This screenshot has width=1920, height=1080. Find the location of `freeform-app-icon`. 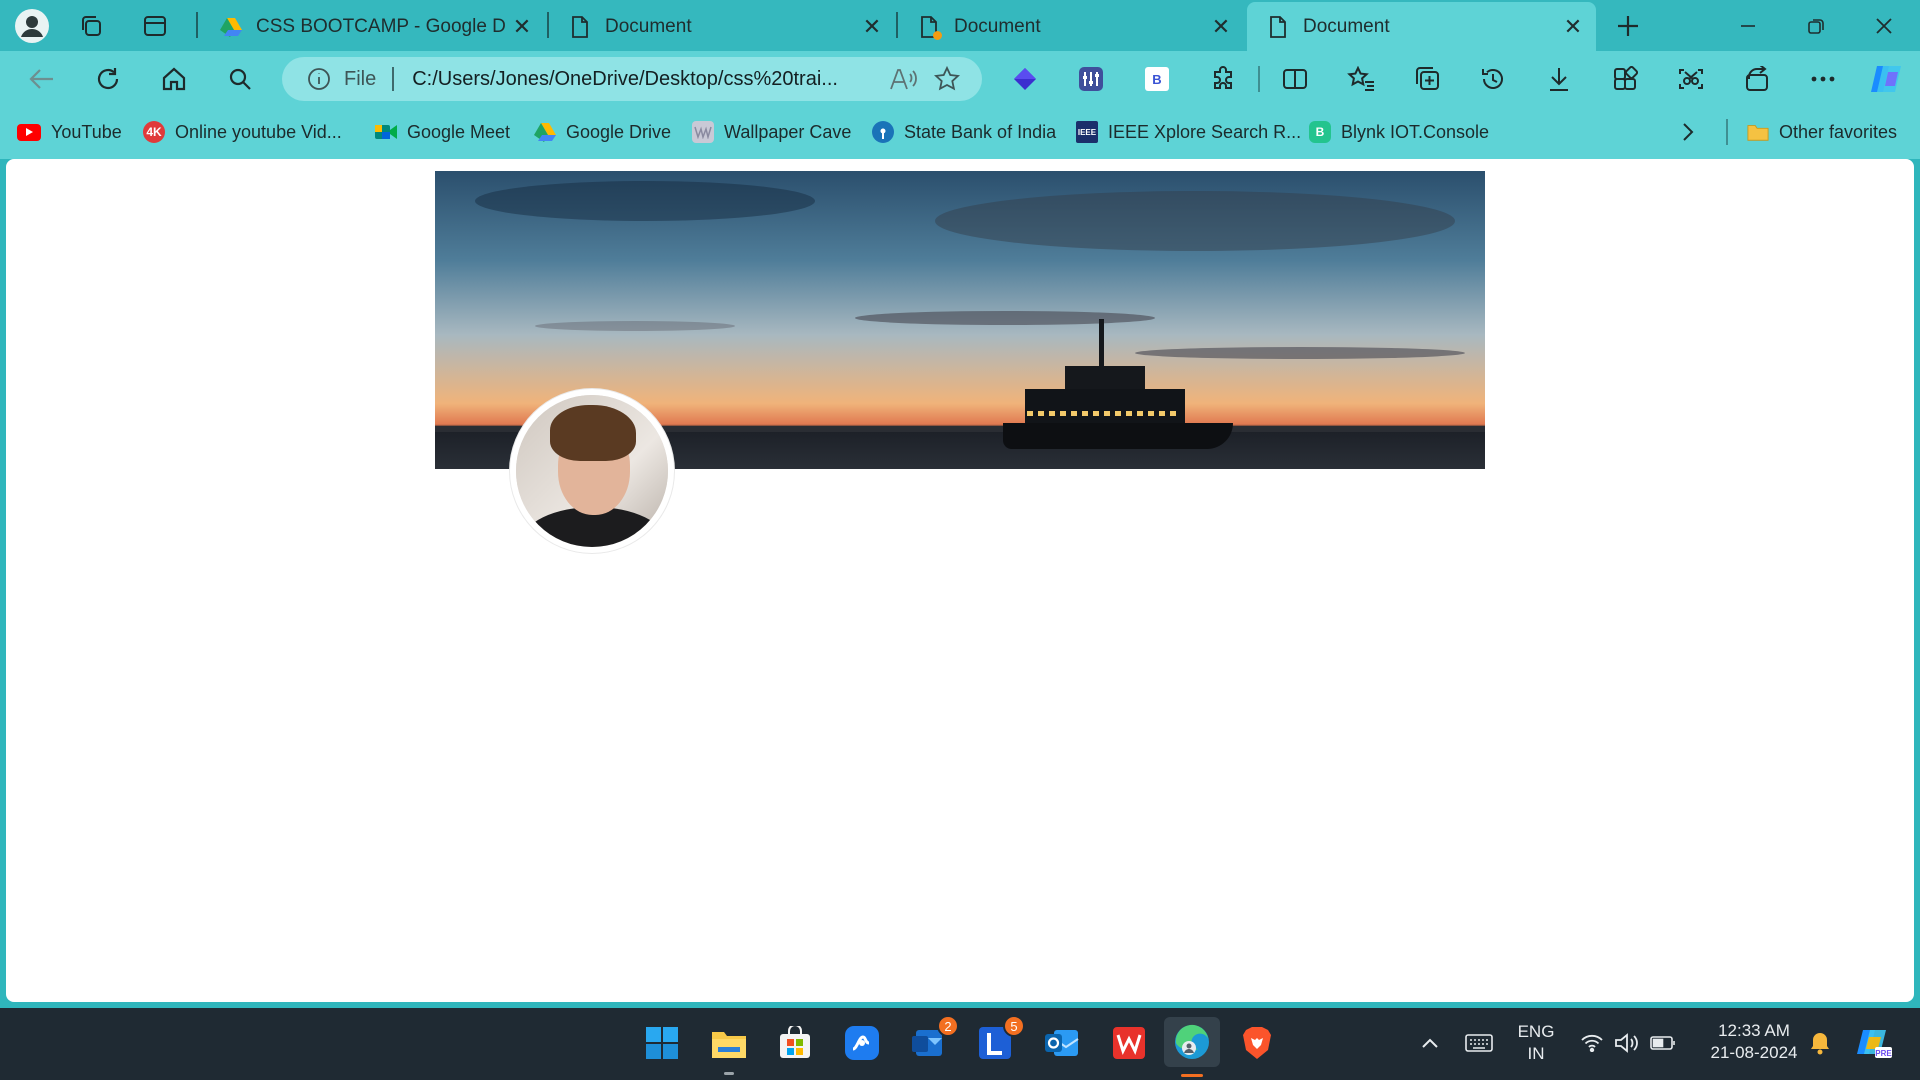

freeform-app-icon is located at coordinates (862, 1043).